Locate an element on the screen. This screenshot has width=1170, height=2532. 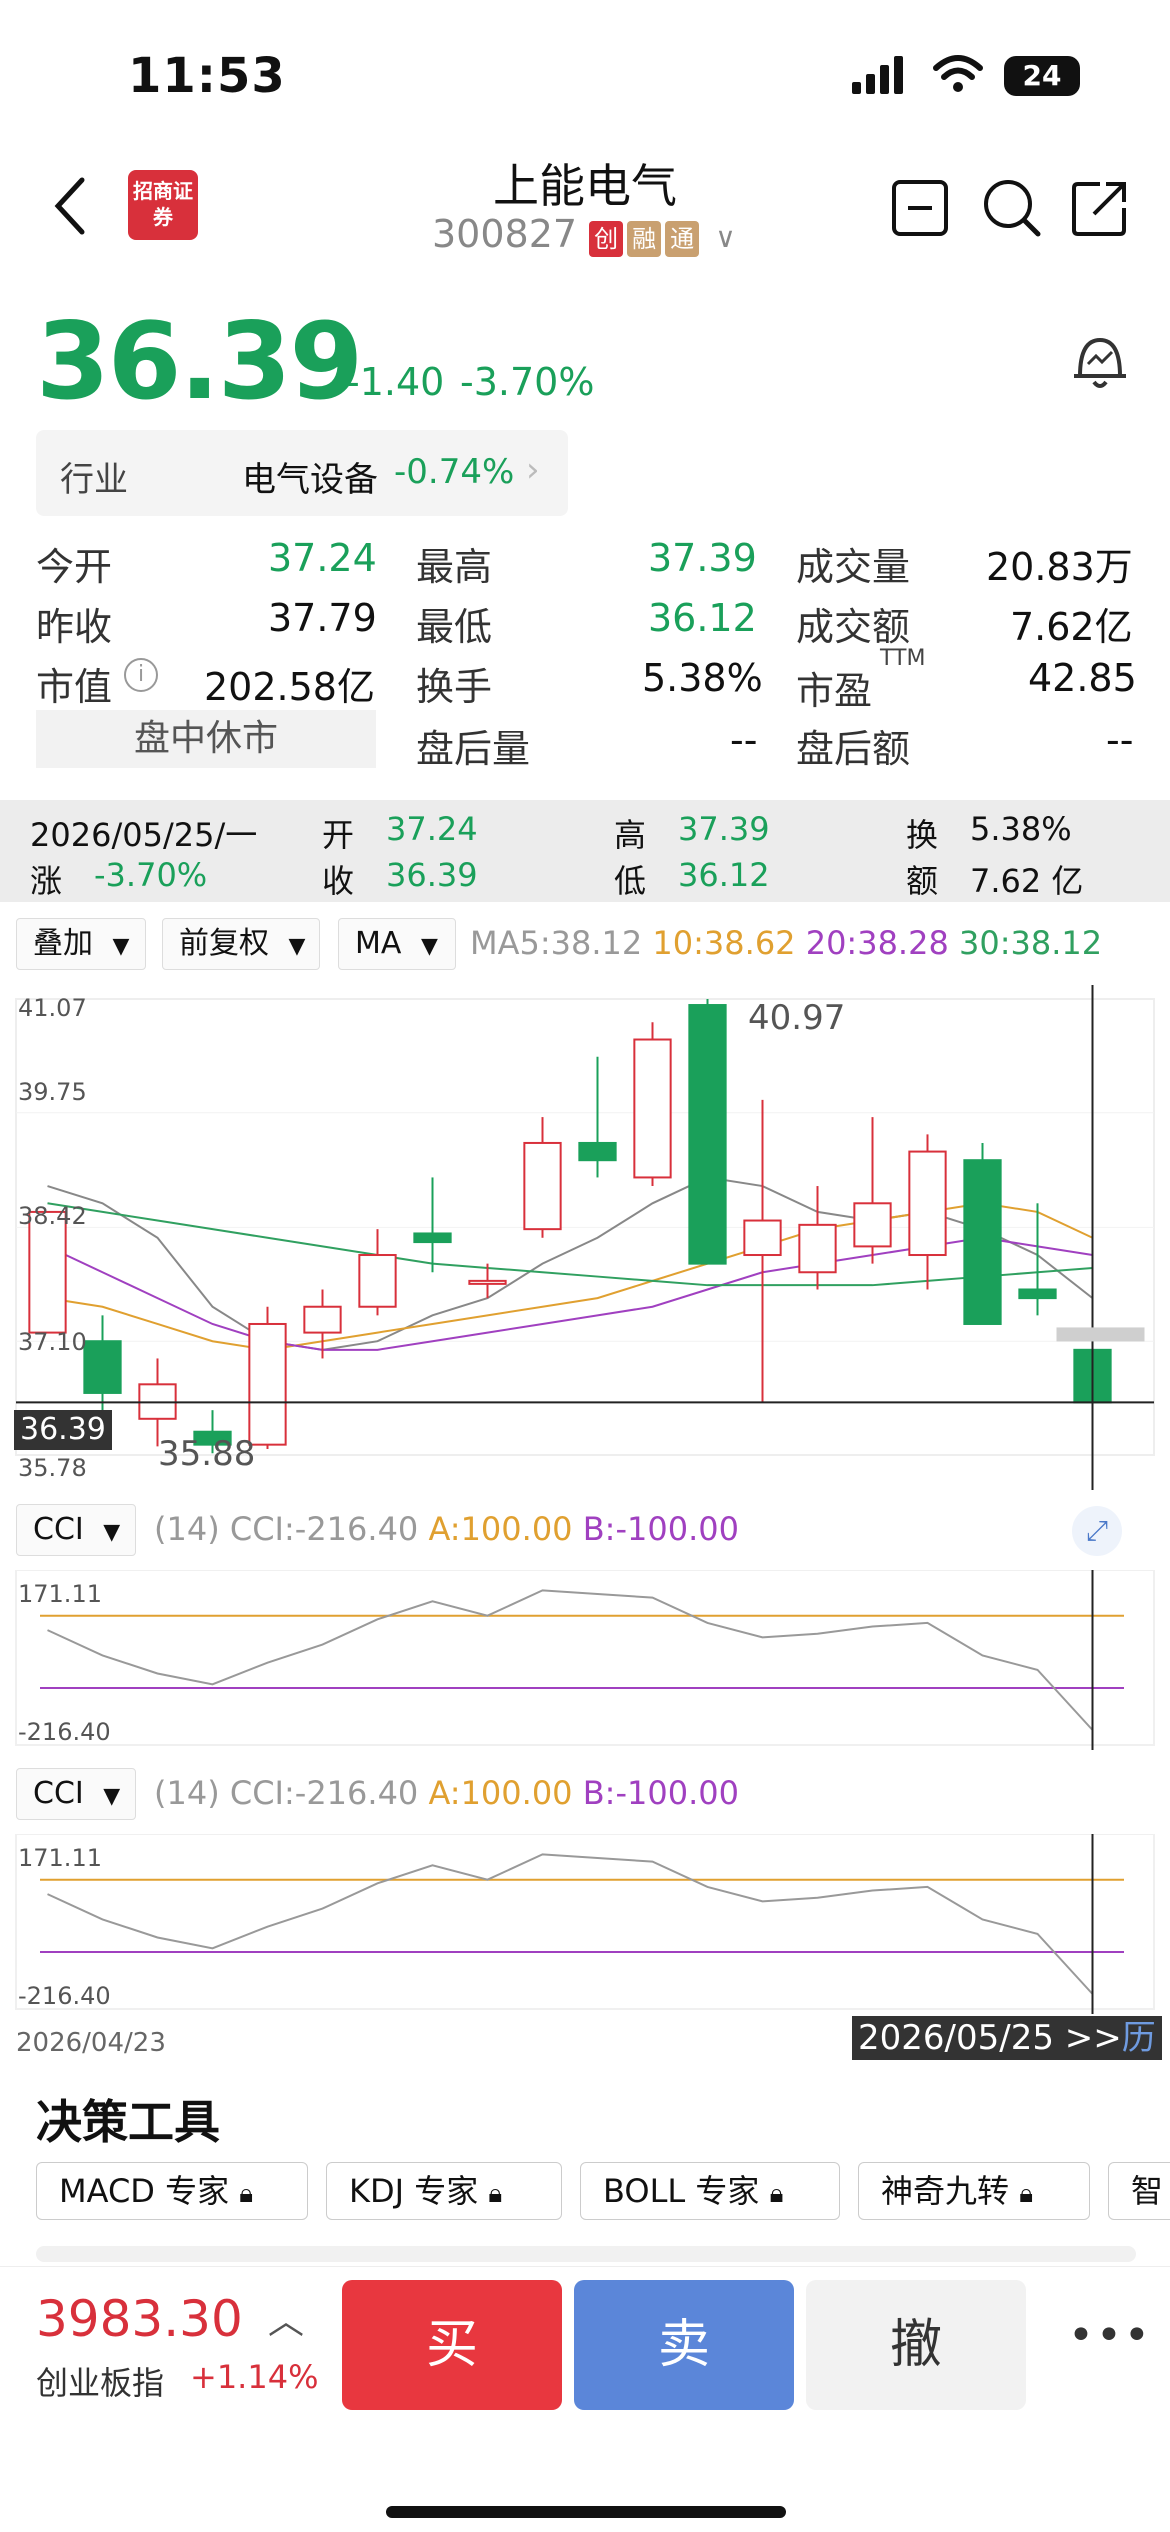
tool-label: 智 is located at coordinates (1147, 2191).